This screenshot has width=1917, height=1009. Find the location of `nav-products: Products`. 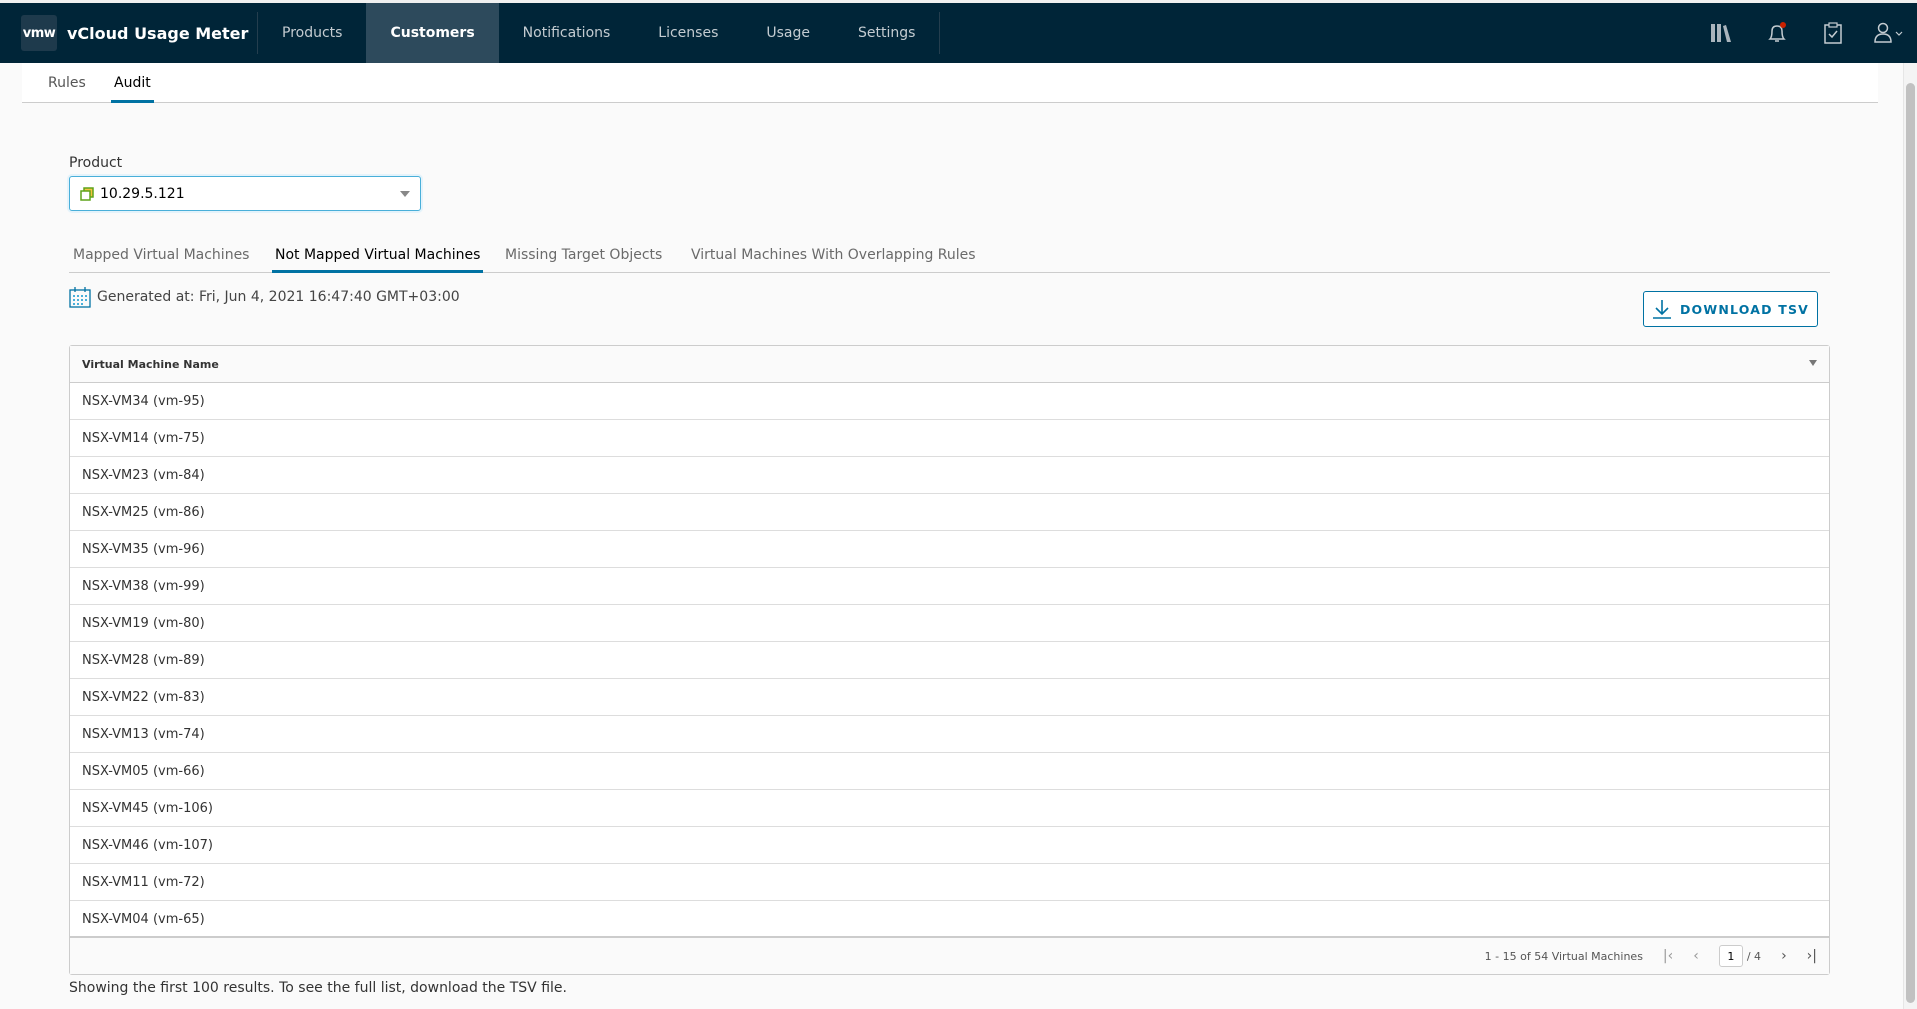

nav-products: Products is located at coordinates (312, 33).